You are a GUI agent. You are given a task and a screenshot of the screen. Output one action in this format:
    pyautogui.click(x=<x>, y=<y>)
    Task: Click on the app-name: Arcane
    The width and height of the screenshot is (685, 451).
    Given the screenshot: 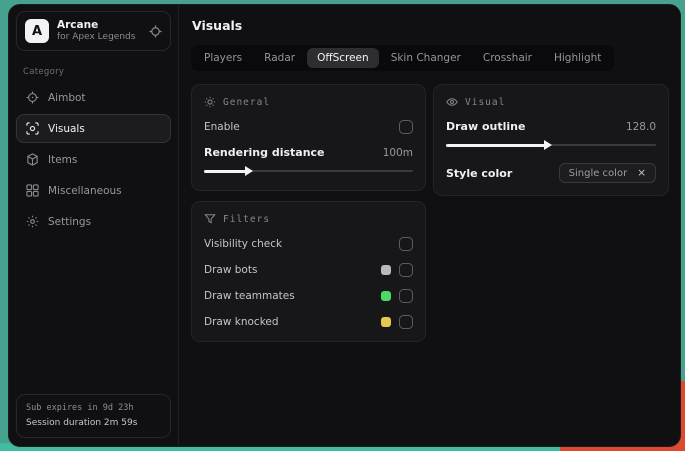 What is the action you would take?
    pyautogui.click(x=78, y=25)
    